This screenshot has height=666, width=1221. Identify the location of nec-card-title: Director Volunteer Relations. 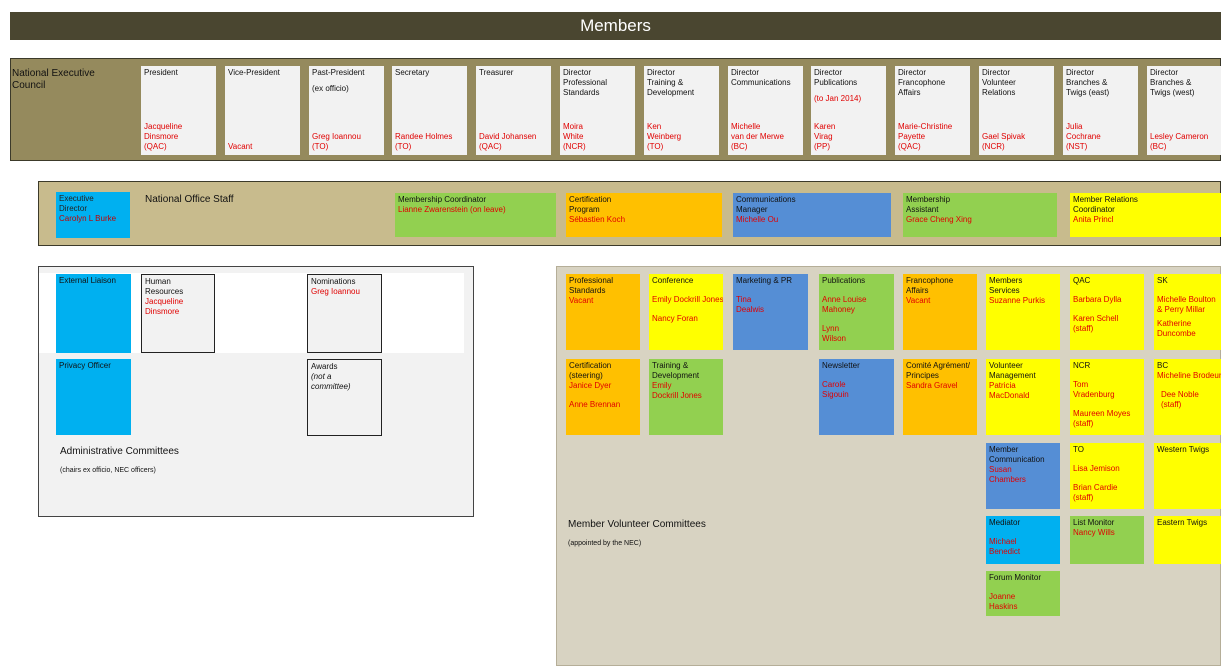
(999, 82).